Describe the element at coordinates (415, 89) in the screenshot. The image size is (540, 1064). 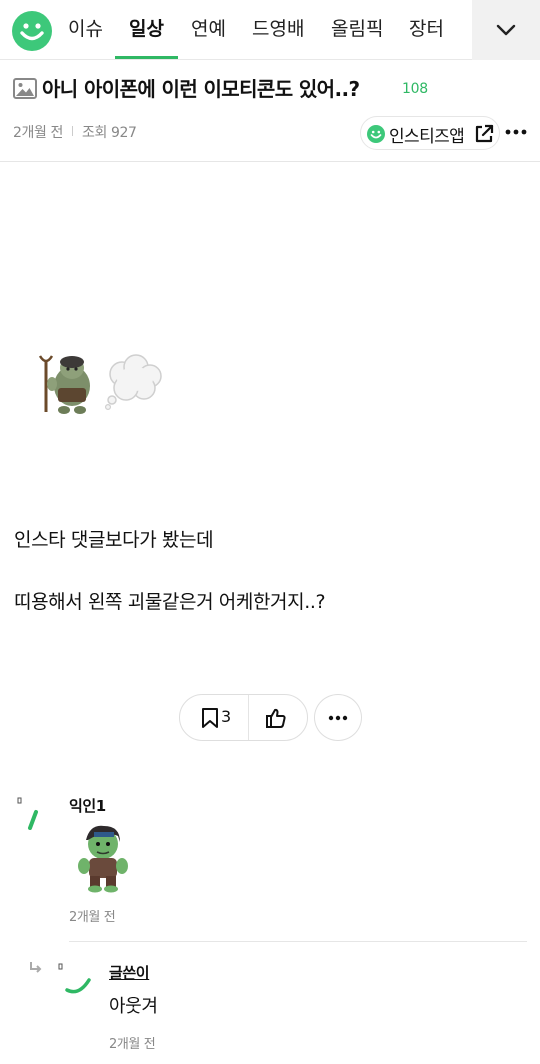
I see `reply-count: 108` at that location.